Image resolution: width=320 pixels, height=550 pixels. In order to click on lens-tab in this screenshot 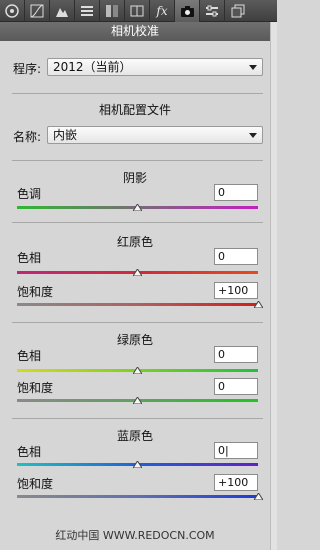, I will do `click(137, 11)`.